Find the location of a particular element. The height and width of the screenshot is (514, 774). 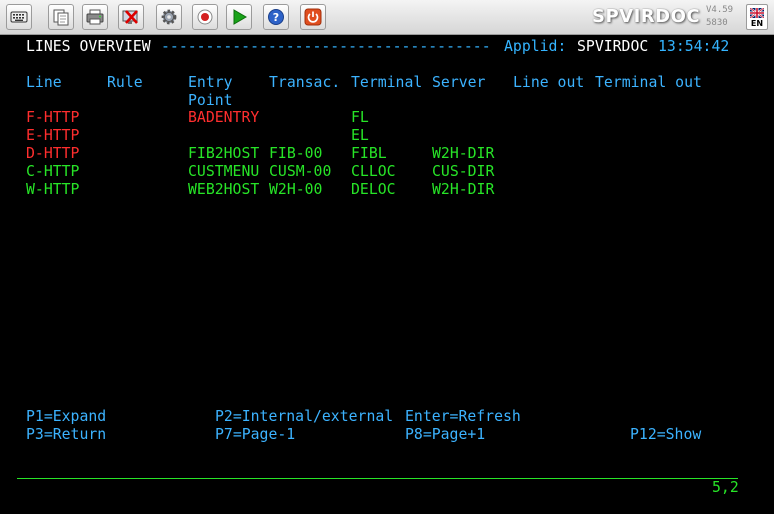

col-header-line: Line is located at coordinates (44, 82).